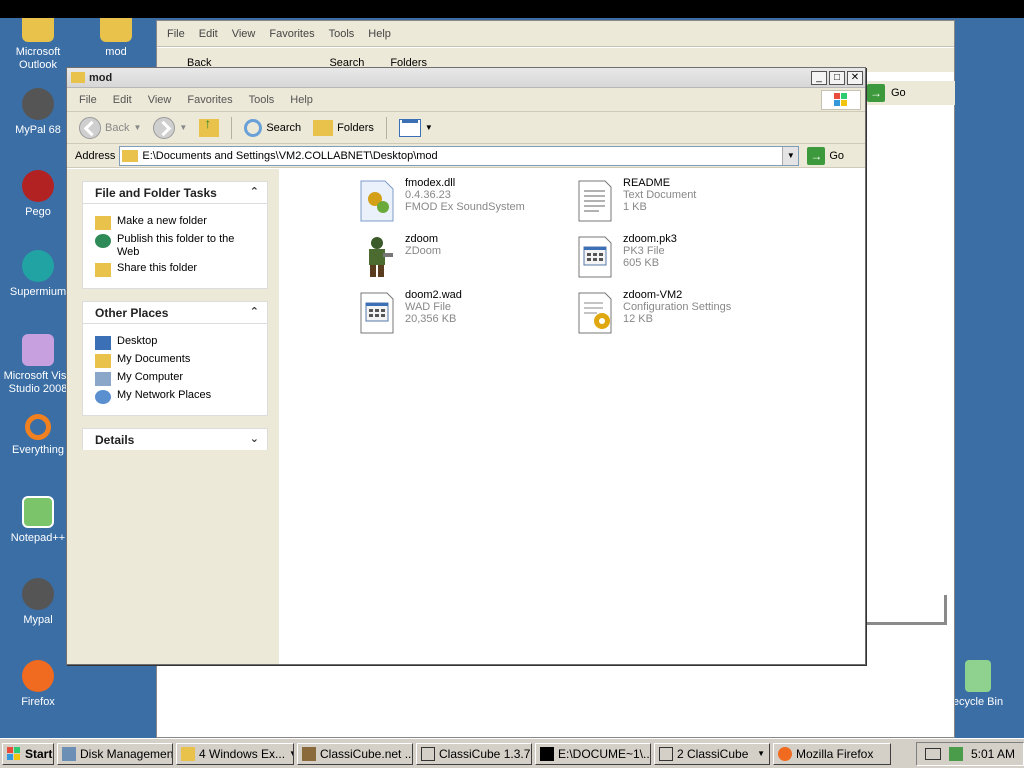 The image size is (1024, 768). I want to click on network-icon, so click(103, 397).